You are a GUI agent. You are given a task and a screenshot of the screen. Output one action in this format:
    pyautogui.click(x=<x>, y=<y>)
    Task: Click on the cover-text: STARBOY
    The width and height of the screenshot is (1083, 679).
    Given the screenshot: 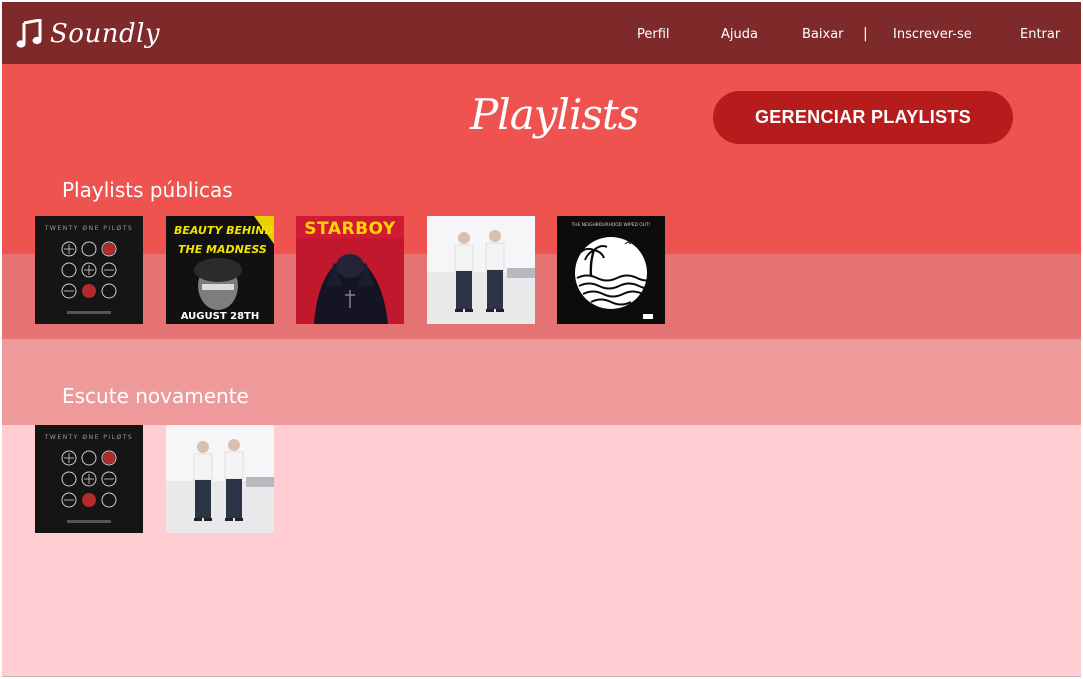 What is the action you would take?
    pyautogui.click(x=350, y=229)
    